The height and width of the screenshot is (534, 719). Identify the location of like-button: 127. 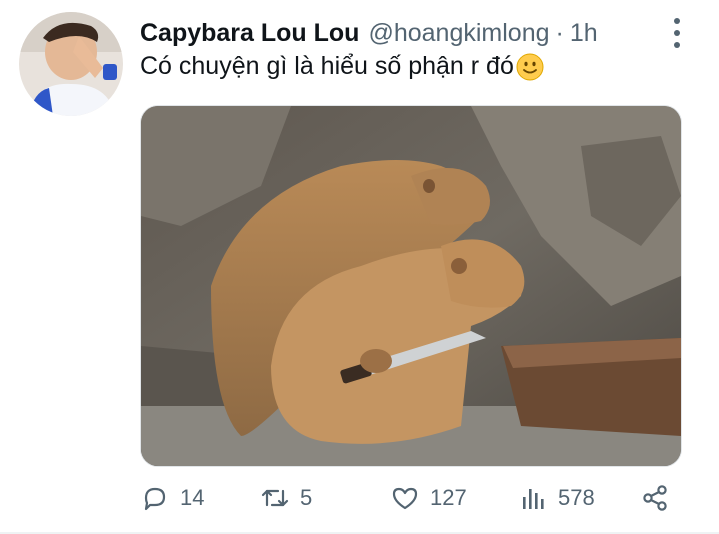
(428, 498).